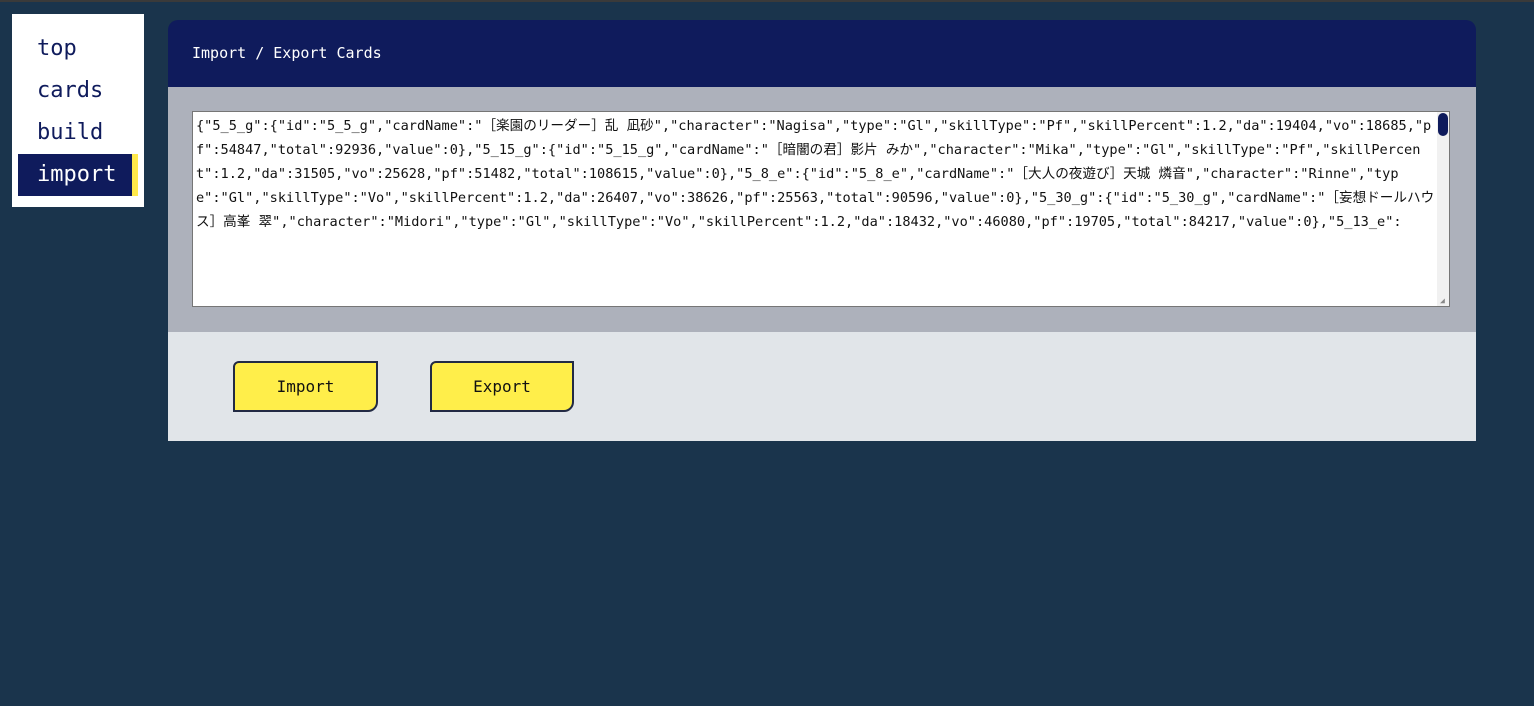 The height and width of the screenshot is (706, 1534). Describe the element at coordinates (78, 49) in the screenshot. I see `nav-item-top: top` at that location.